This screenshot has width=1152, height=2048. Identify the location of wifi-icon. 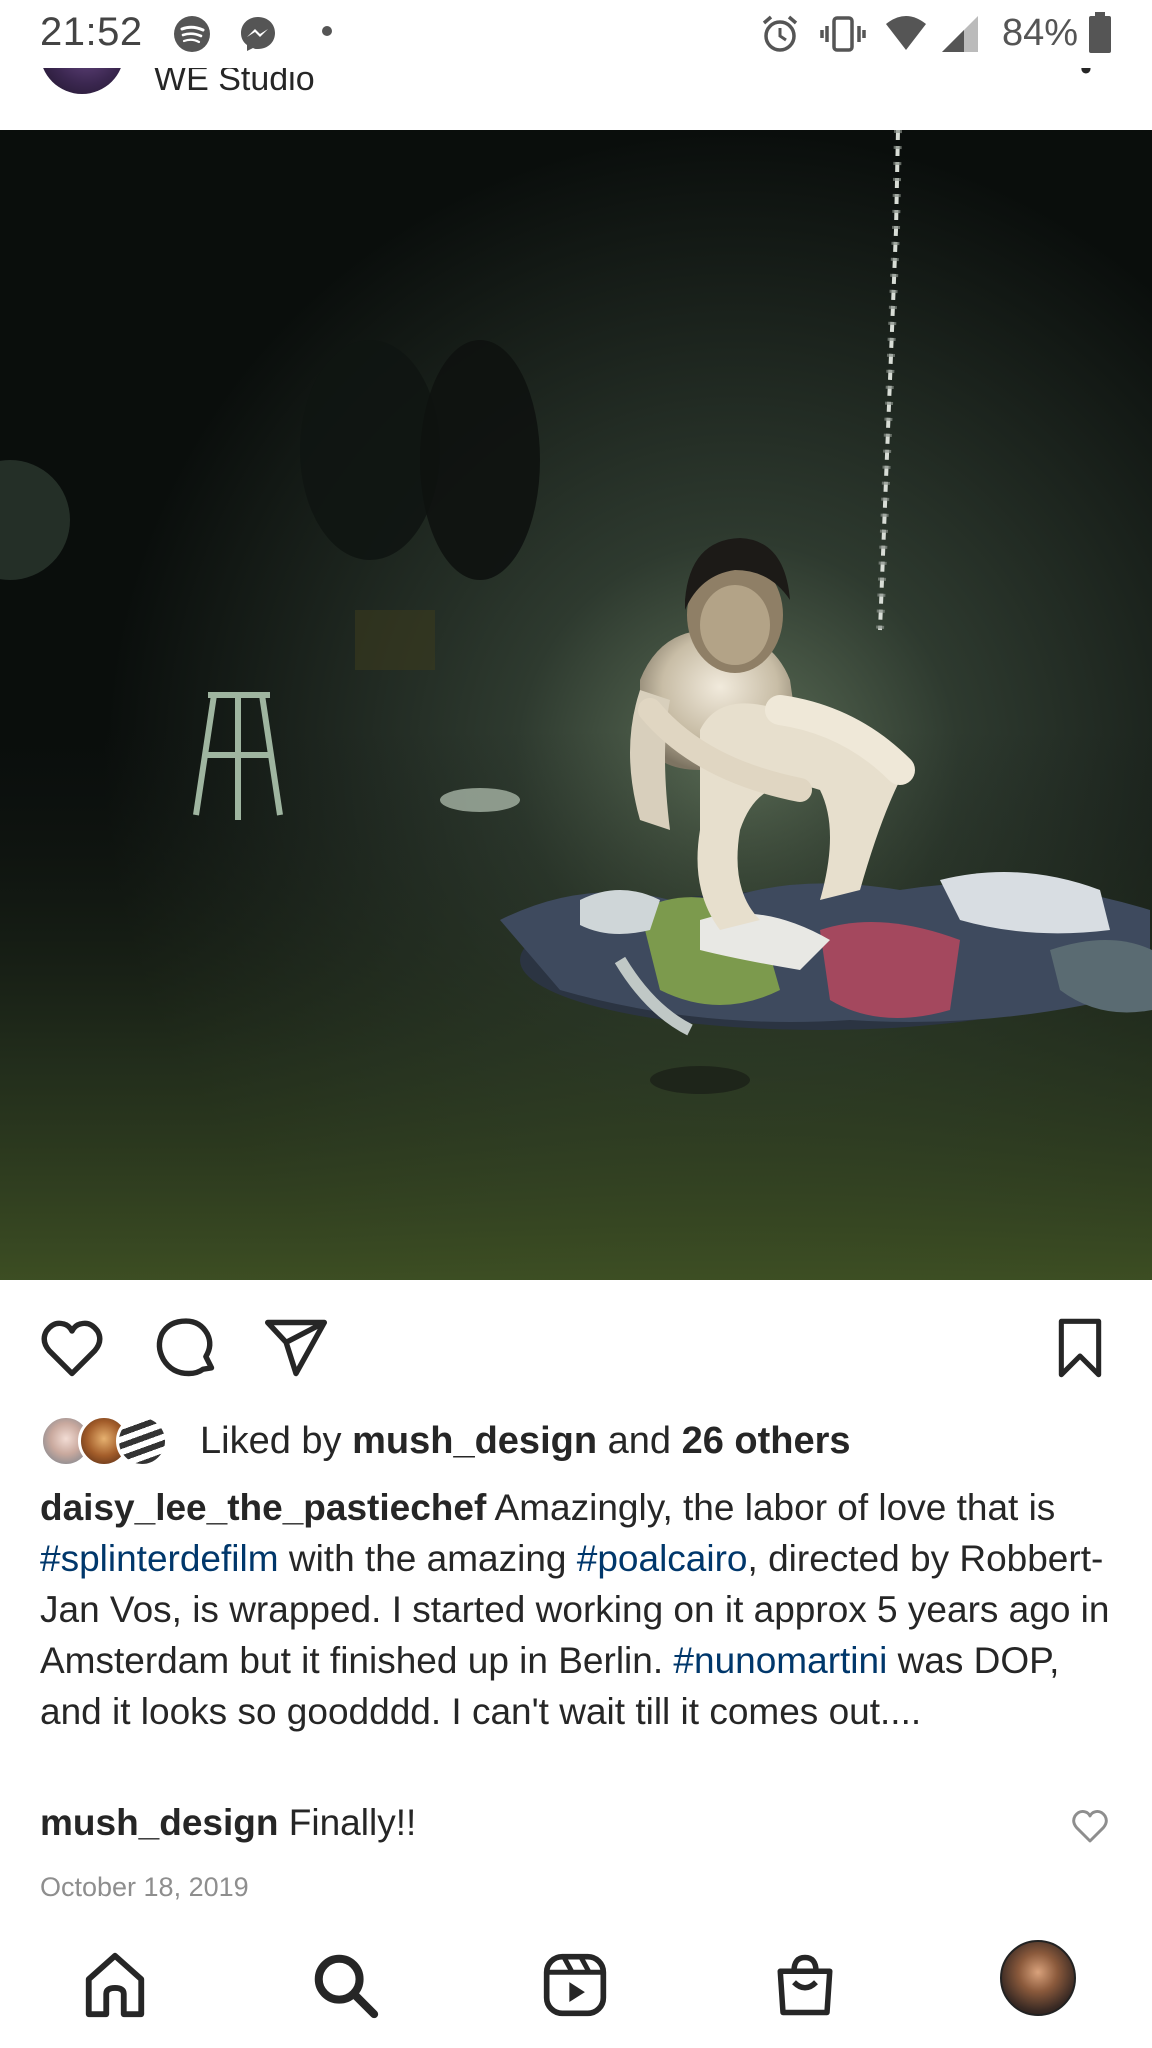
(906, 33).